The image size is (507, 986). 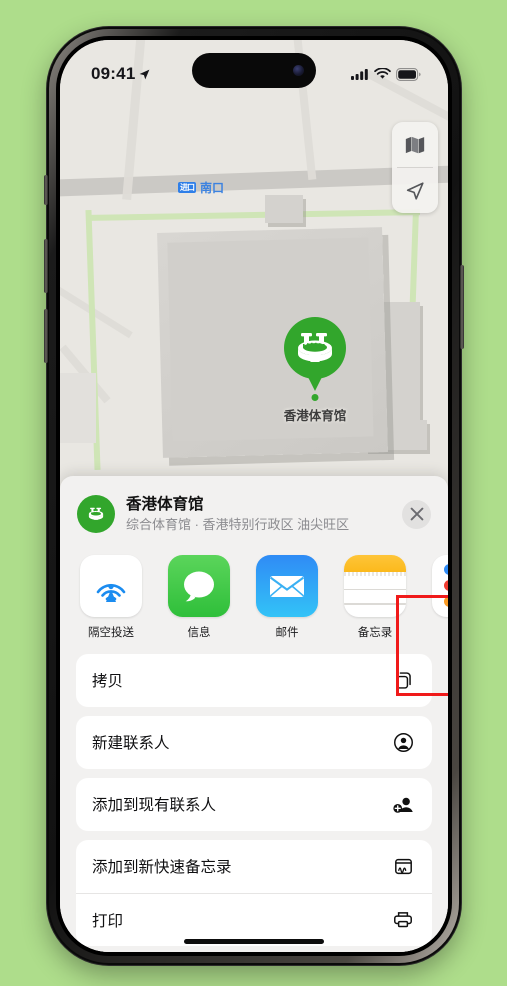 What do you see at coordinates (258, 514) in the screenshot?
I see `share-sheet-titles: 香港体育馆 综合体育馆 · 香港特别行政区 油尖旺区` at bounding box center [258, 514].